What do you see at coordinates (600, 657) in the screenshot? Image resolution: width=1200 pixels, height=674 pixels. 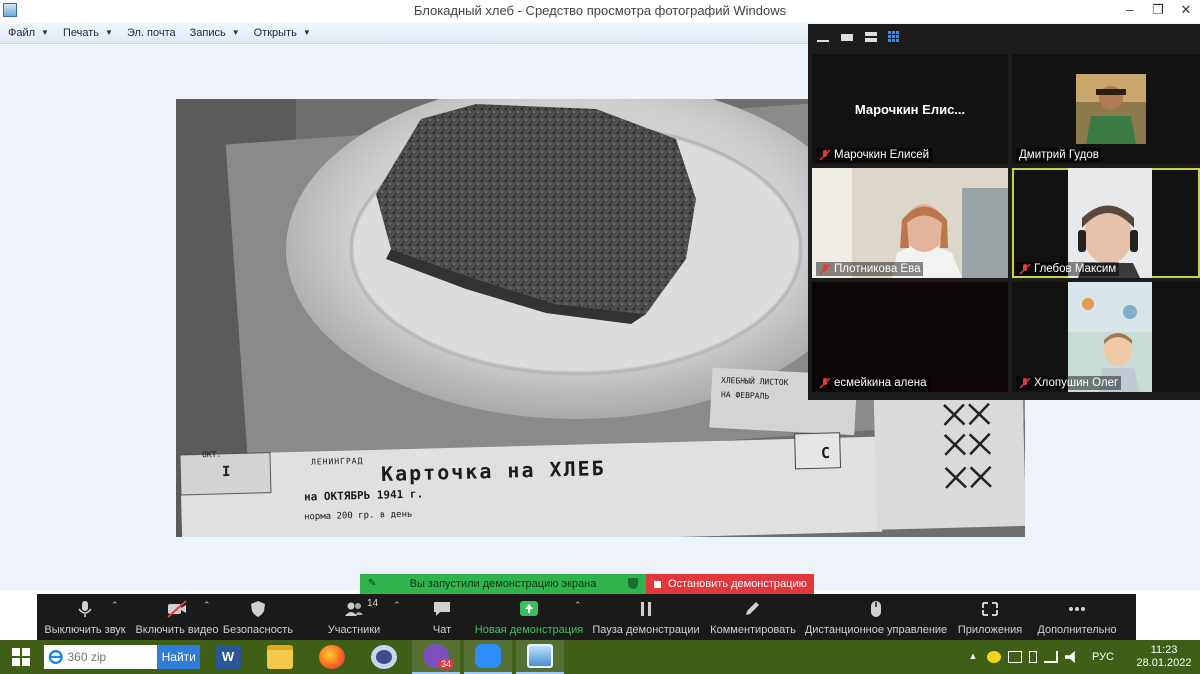 I see `windows-taskbar: Найти W 34 ▲ РУС 11:23 28.01.2022` at bounding box center [600, 657].